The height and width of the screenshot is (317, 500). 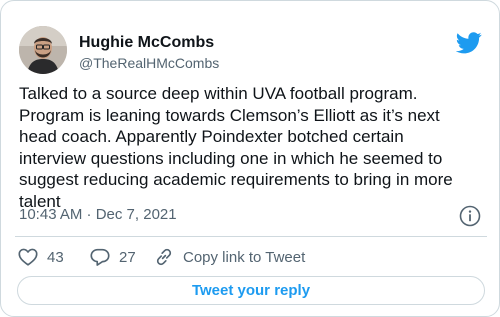 I want to click on link-icon, so click(x=164, y=257).